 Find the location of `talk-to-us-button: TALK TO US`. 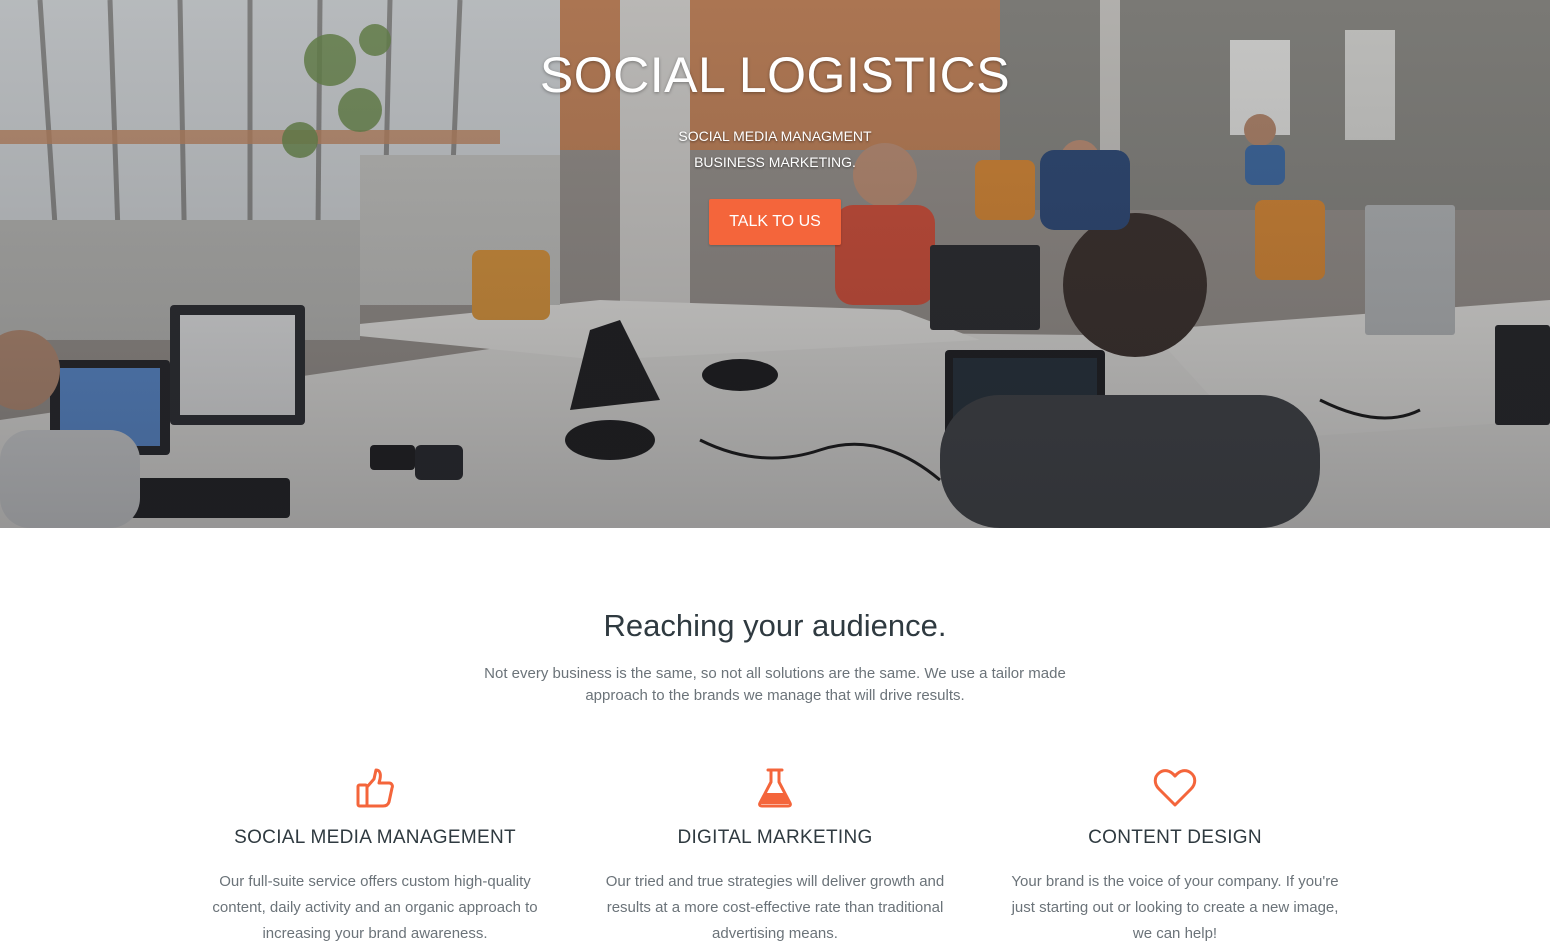

talk-to-us-button: TALK TO US is located at coordinates (775, 222).